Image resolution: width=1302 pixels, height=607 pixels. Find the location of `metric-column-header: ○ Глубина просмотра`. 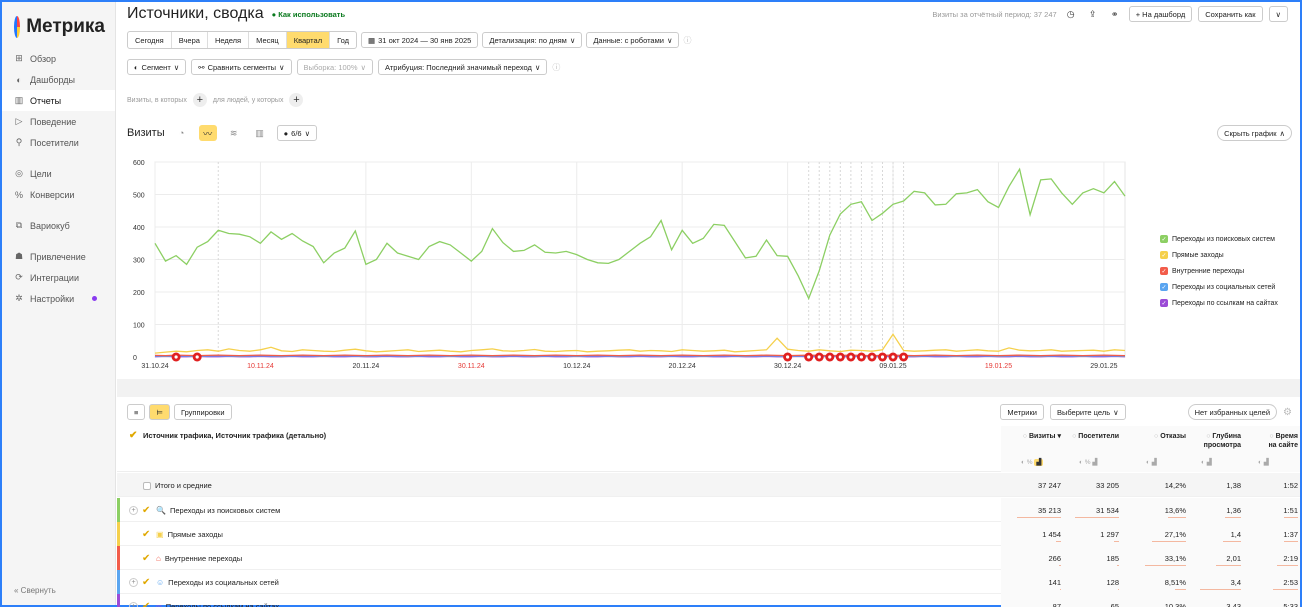

metric-column-header: ○ Глубина просмотра is located at coordinates (1216, 441).